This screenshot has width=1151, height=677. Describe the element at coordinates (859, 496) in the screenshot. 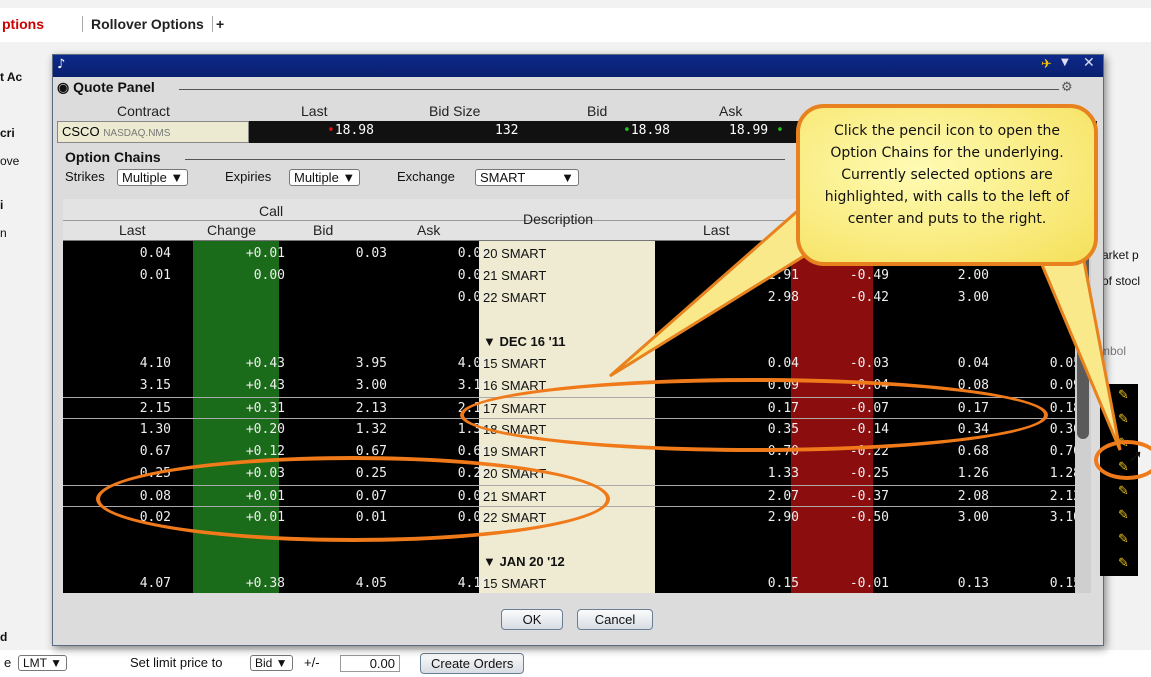

I see `put-cell: -0.37` at that location.